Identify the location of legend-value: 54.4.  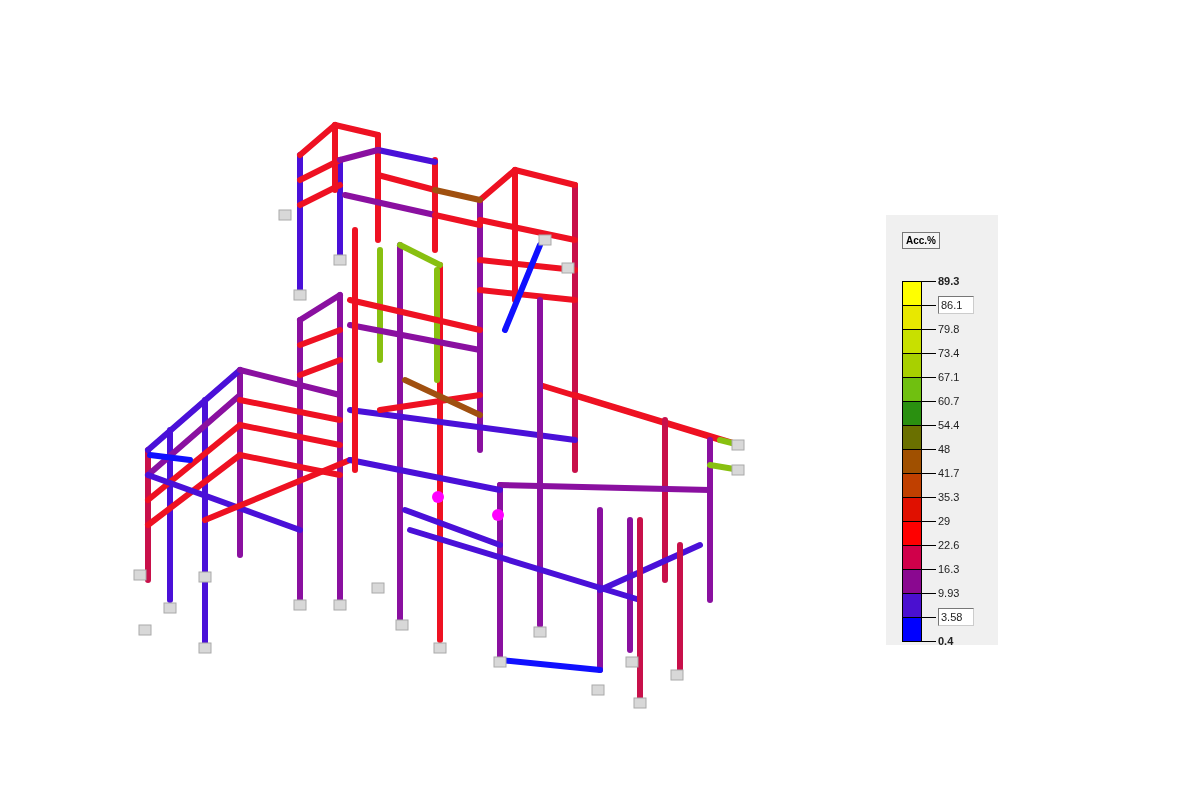
(949, 425).